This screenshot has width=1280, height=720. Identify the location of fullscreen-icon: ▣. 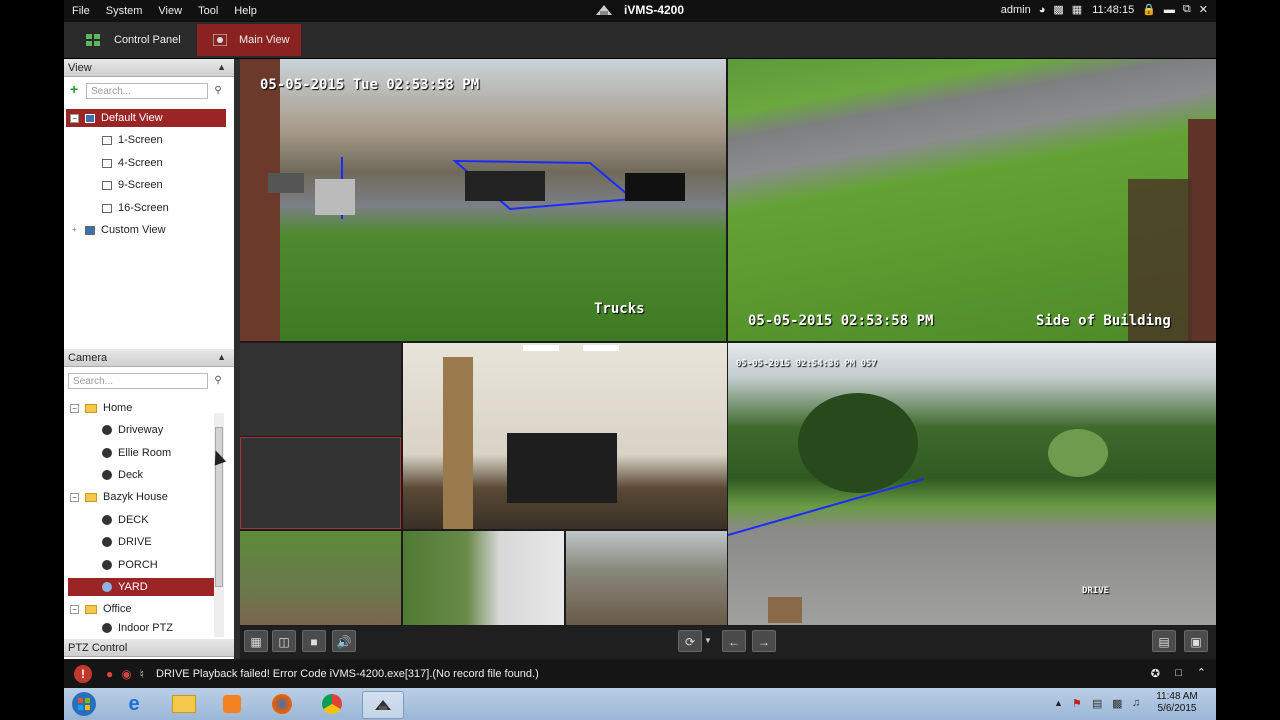
(1196, 641).